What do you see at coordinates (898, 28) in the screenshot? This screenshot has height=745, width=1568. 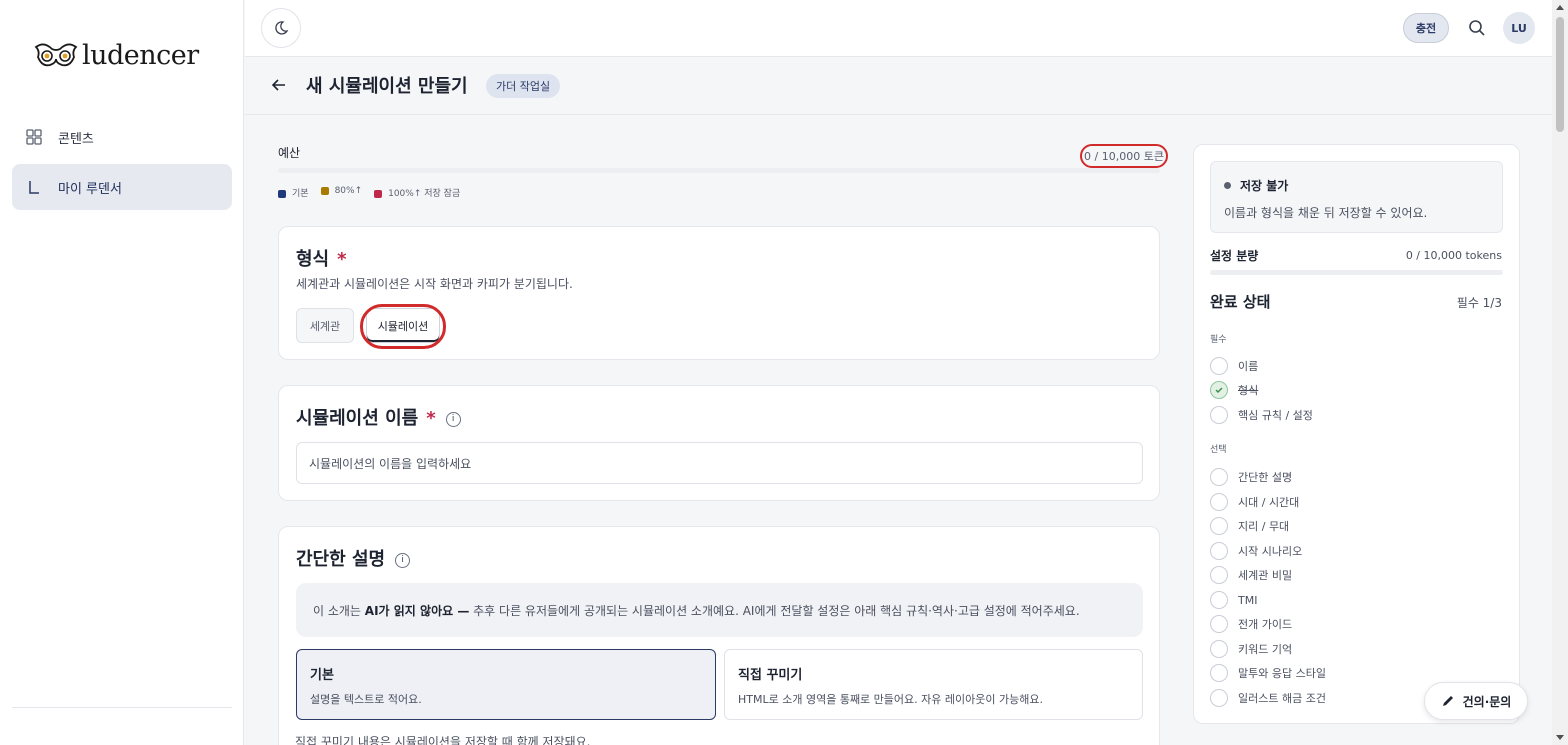 I see `topbar: 충전 LU` at bounding box center [898, 28].